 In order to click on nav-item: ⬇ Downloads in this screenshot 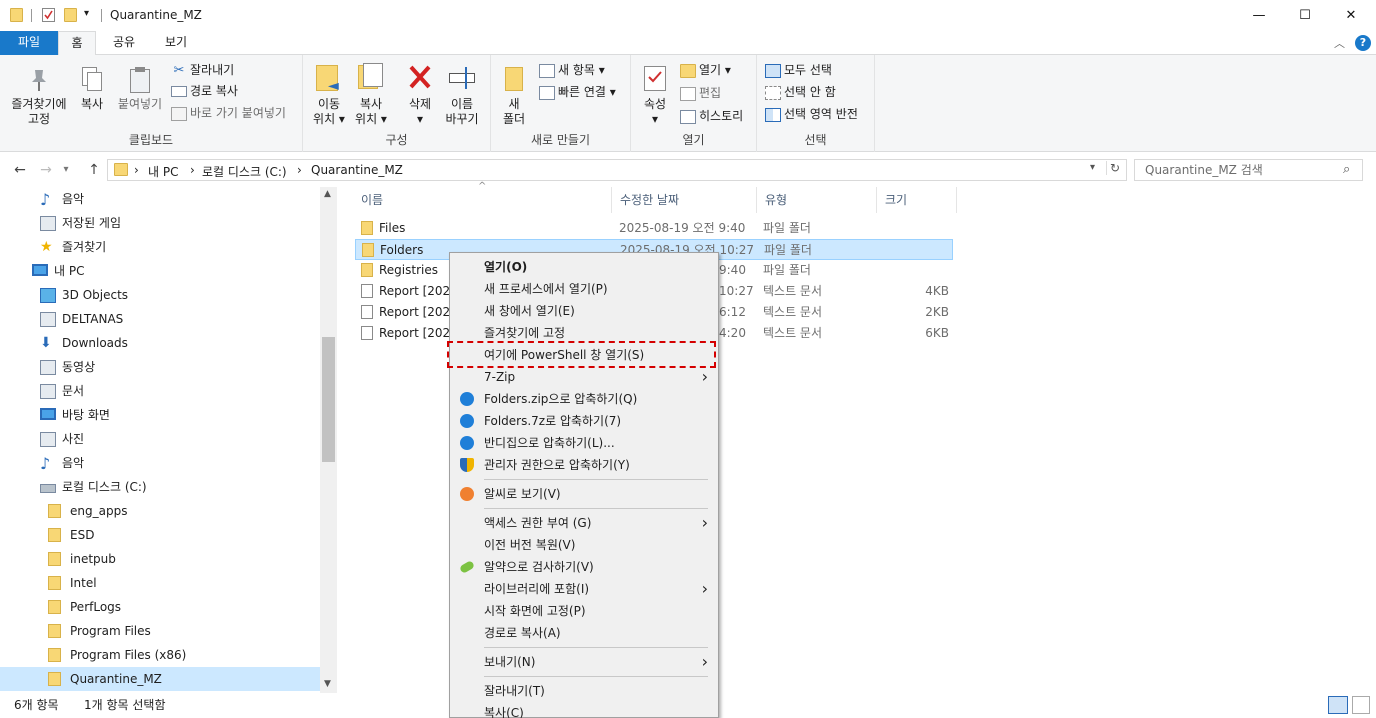, I will do `click(160, 343)`.